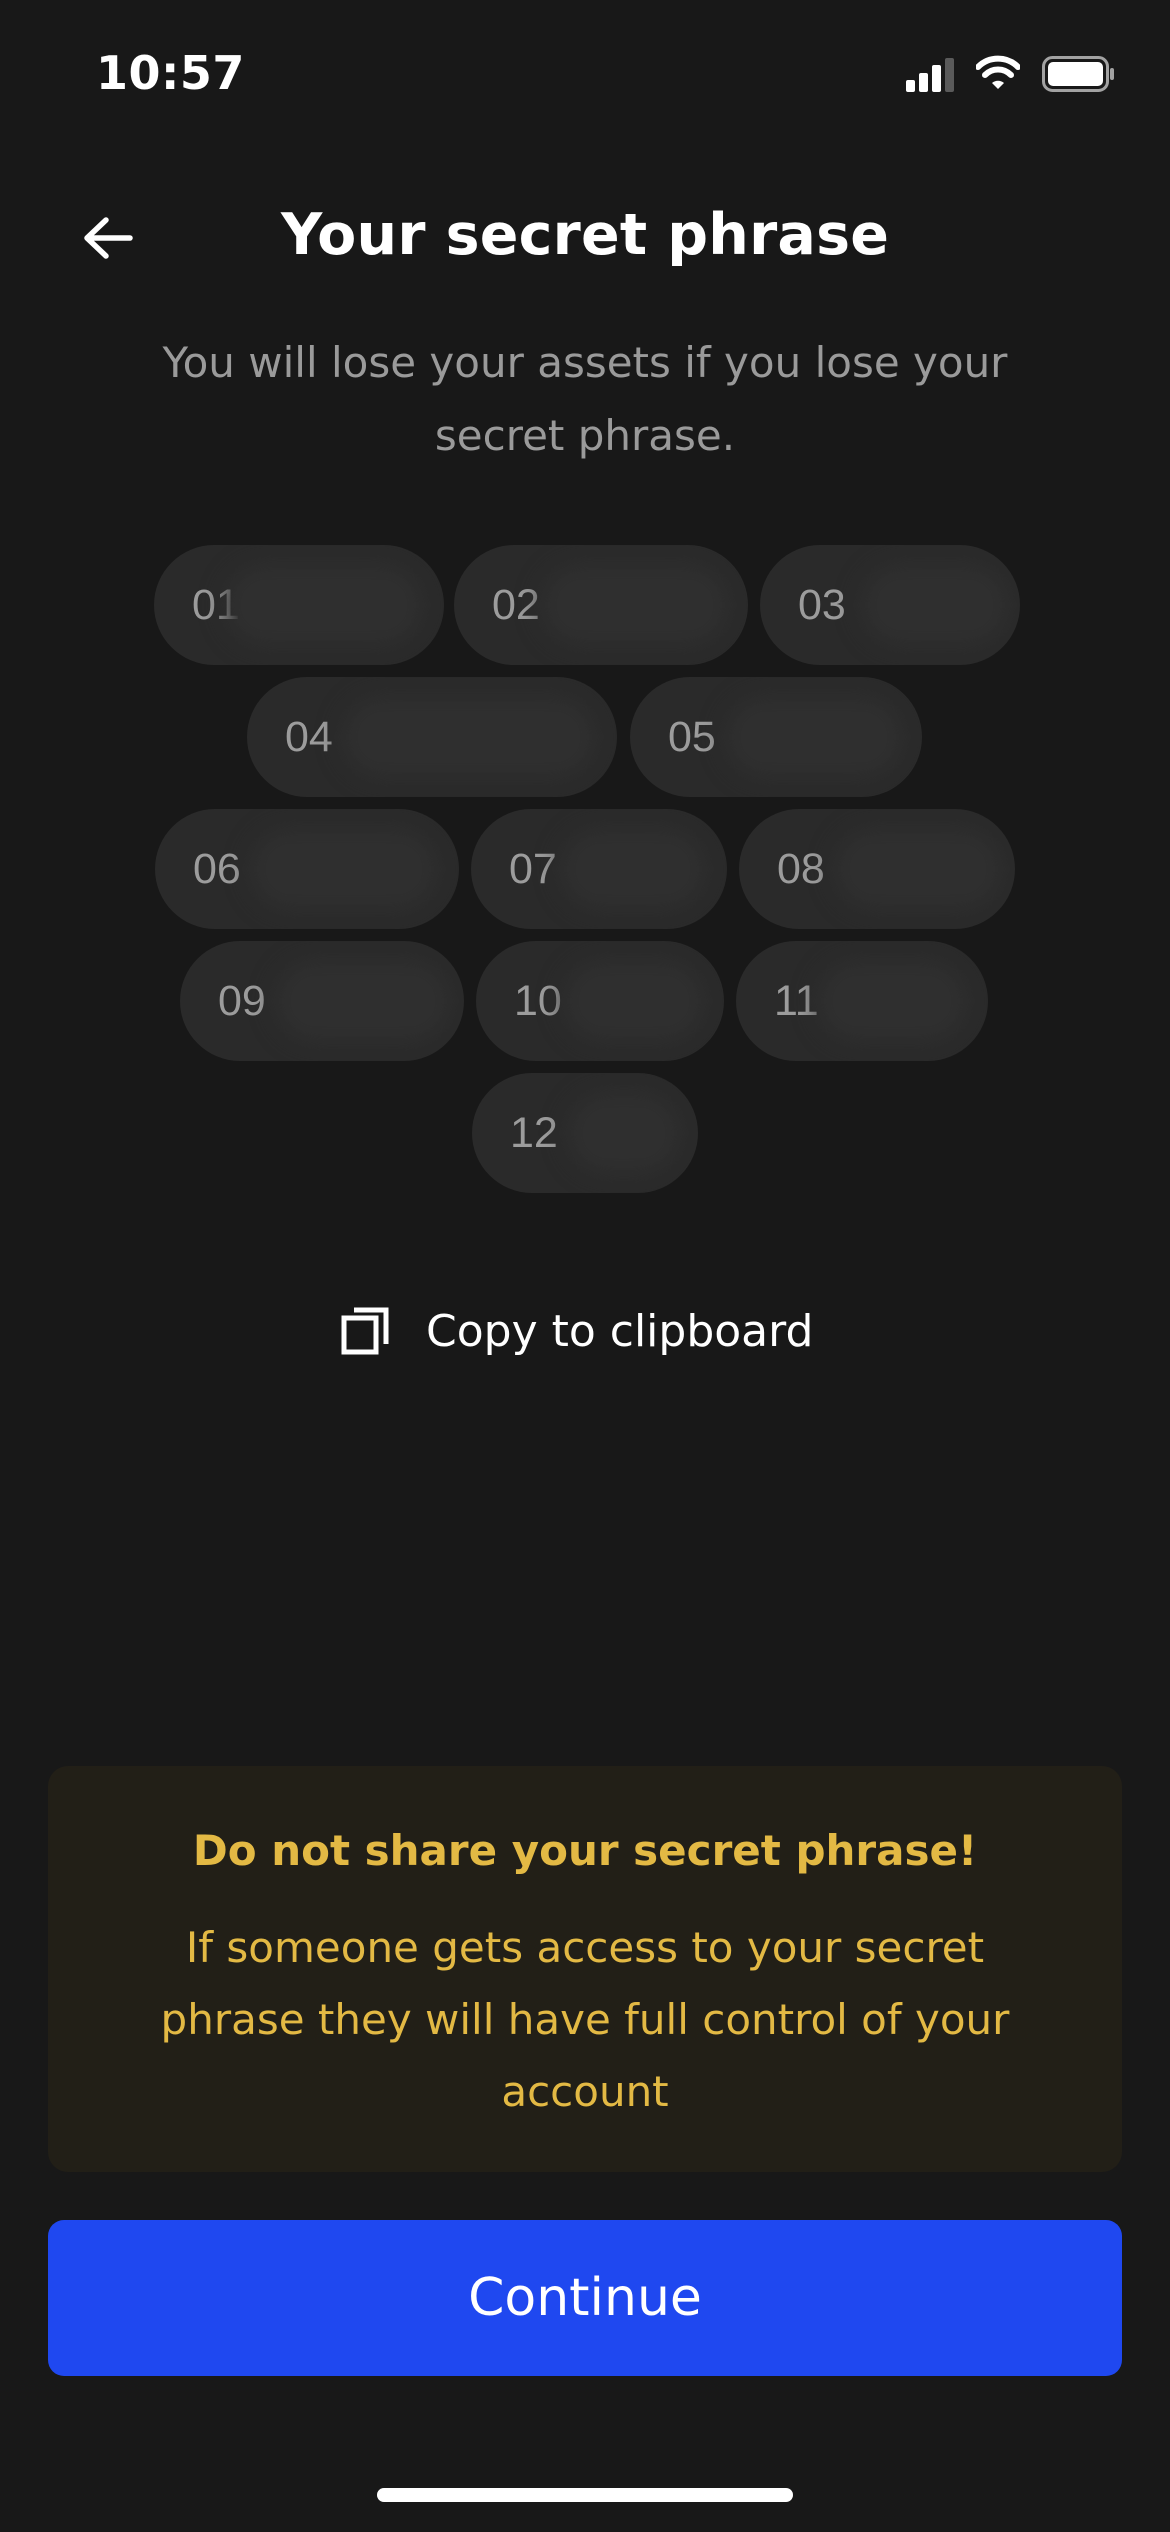 This screenshot has height=2532, width=1170. I want to click on warning-title: Do not share your secret phrase!, so click(585, 1850).